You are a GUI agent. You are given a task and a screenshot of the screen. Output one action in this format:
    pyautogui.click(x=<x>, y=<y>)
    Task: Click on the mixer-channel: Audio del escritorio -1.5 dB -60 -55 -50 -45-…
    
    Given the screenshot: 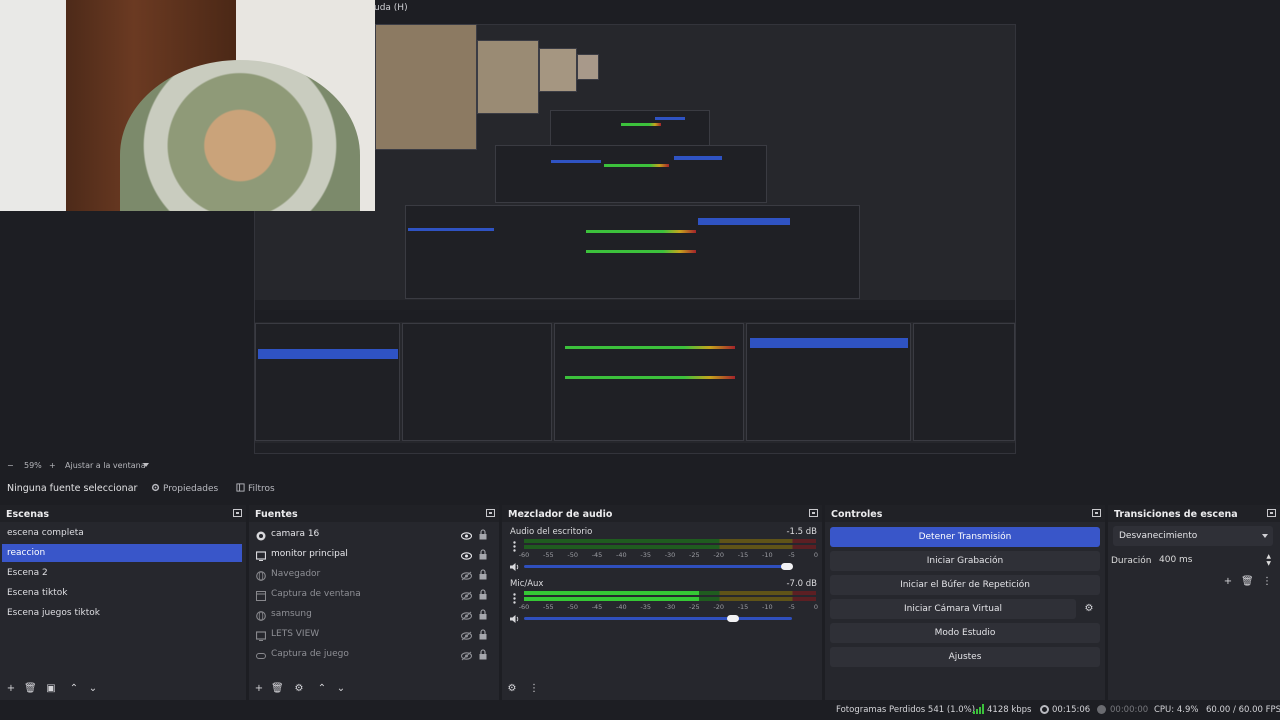 What is the action you would take?
    pyautogui.click(x=662, y=553)
    